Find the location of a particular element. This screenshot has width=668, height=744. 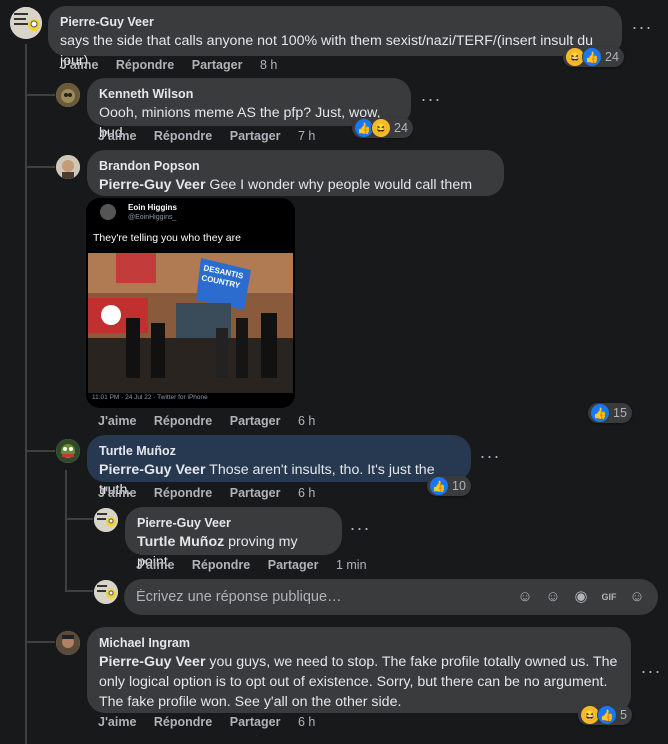

protest-photo is located at coordinates (190, 303).